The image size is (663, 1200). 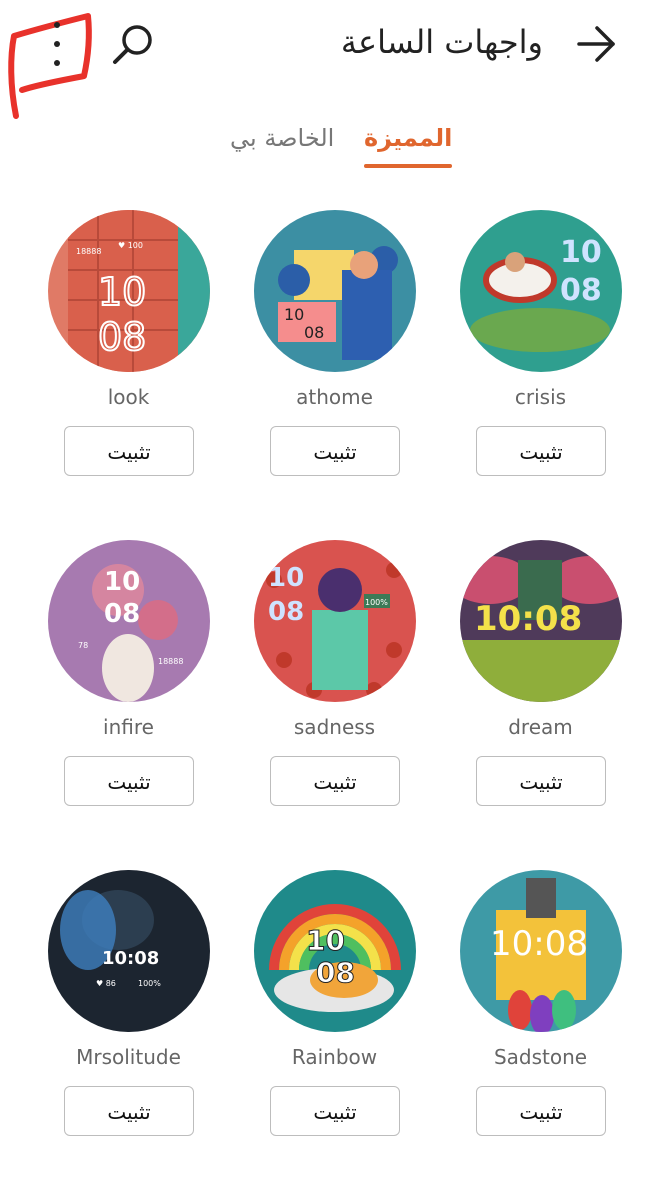 What do you see at coordinates (408, 166) in the screenshot?
I see `active-tab-indicator` at bounding box center [408, 166].